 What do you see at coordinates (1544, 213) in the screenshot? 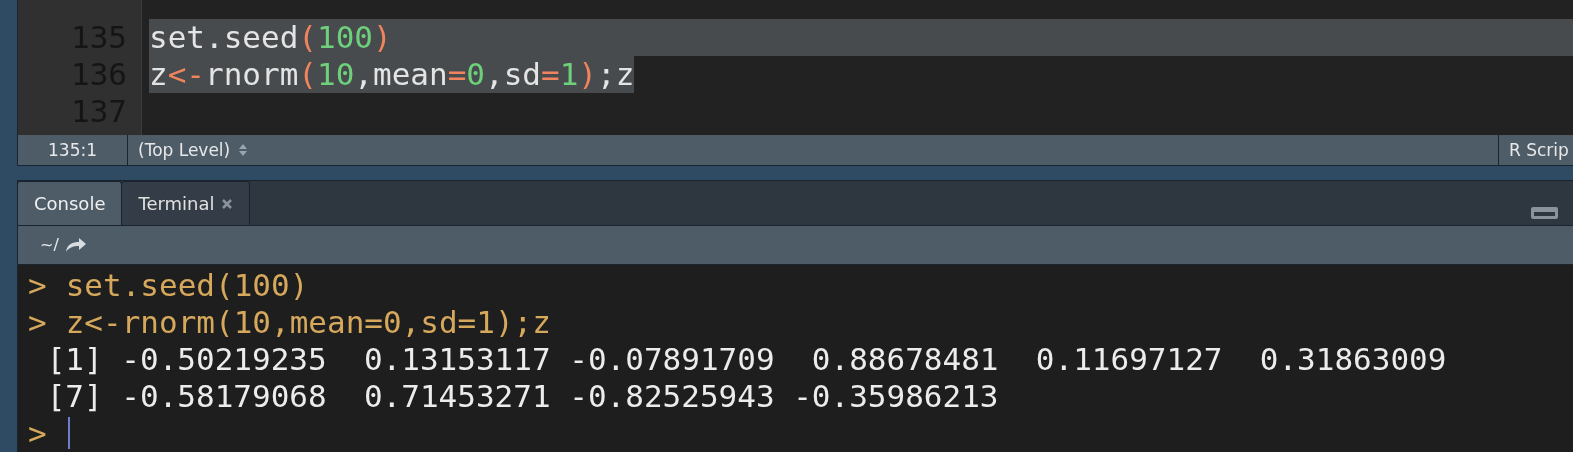
I see `minimize-icon` at bounding box center [1544, 213].